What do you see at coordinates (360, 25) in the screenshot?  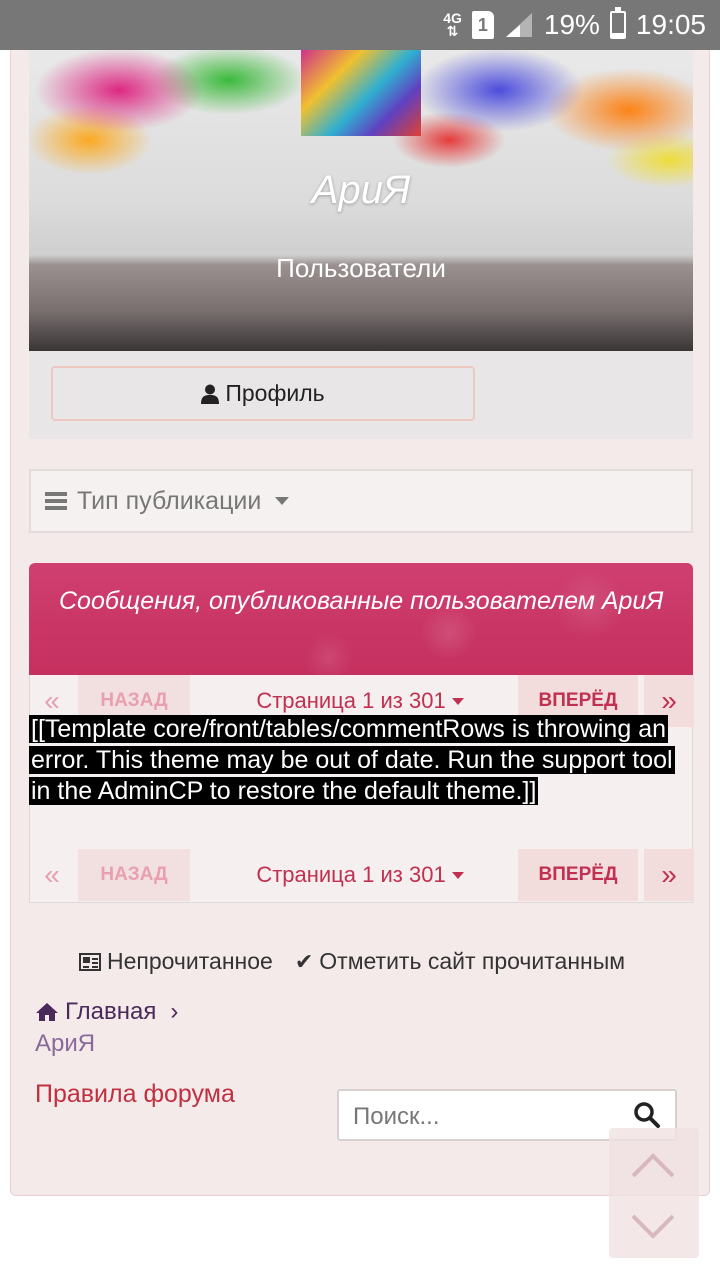 I see `status-bar: 4G ⇅ 1 19% 19:05` at bounding box center [360, 25].